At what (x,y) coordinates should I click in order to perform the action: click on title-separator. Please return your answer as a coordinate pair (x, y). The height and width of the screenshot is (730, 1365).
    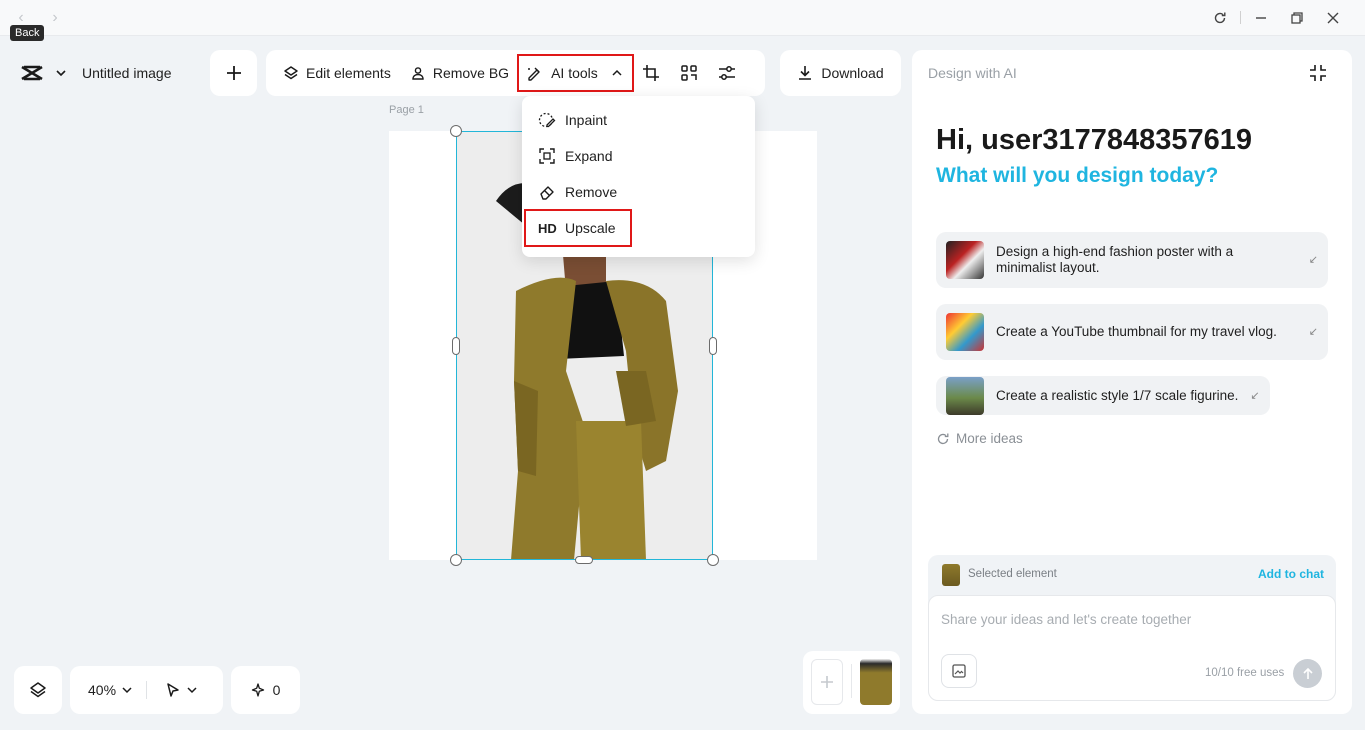
    Looking at the image, I should click on (1240, 17).